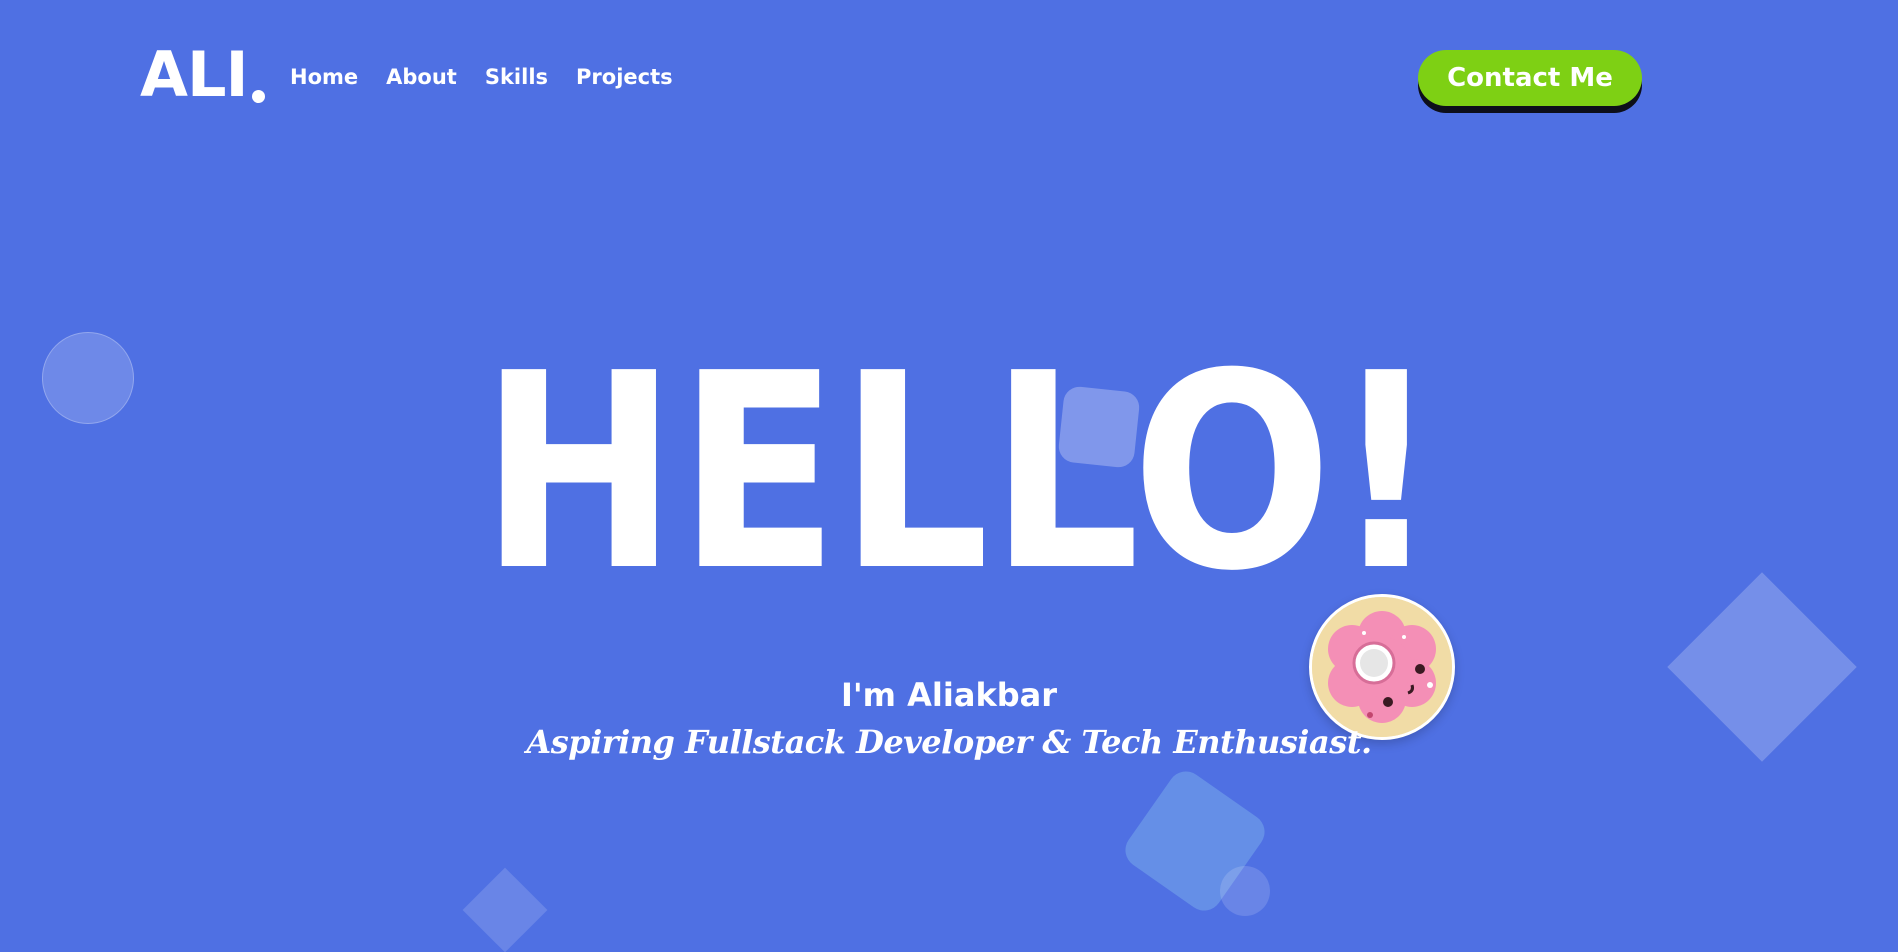 This screenshot has width=1898, height=952. Describe the element at coordinates (481, 77) in the screenshot. I see `main-nav: Home About Skills Projects` at that location.